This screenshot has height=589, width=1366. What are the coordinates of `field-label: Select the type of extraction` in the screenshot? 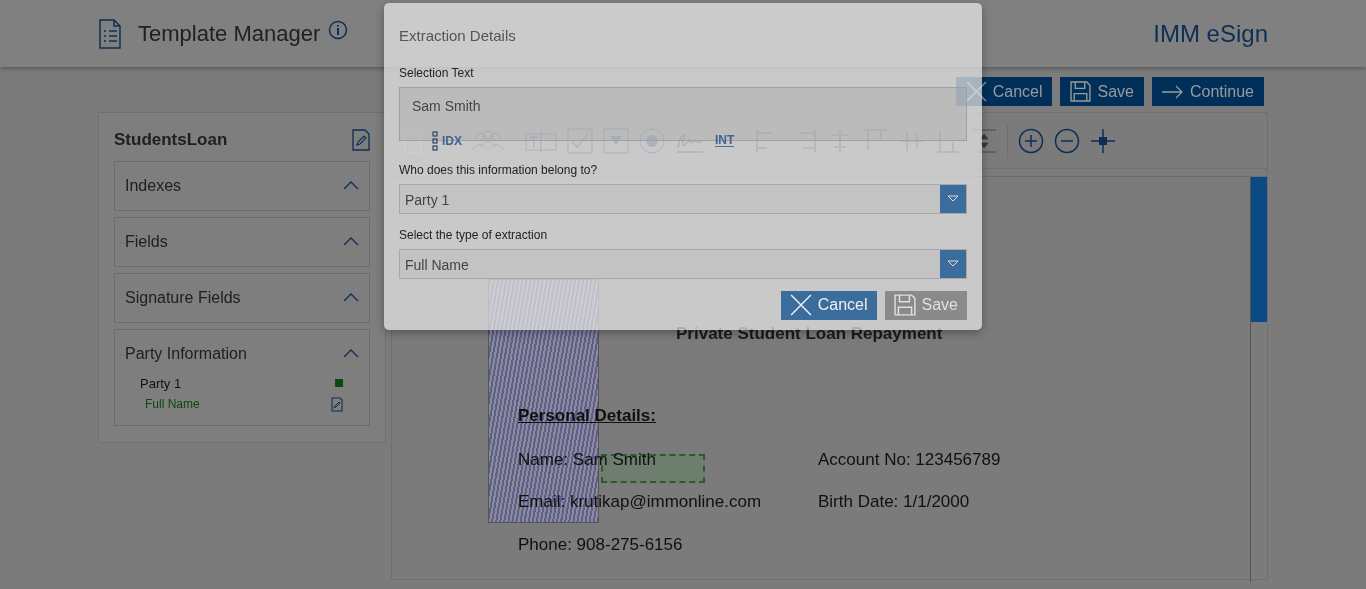 It's located at (474, 235).